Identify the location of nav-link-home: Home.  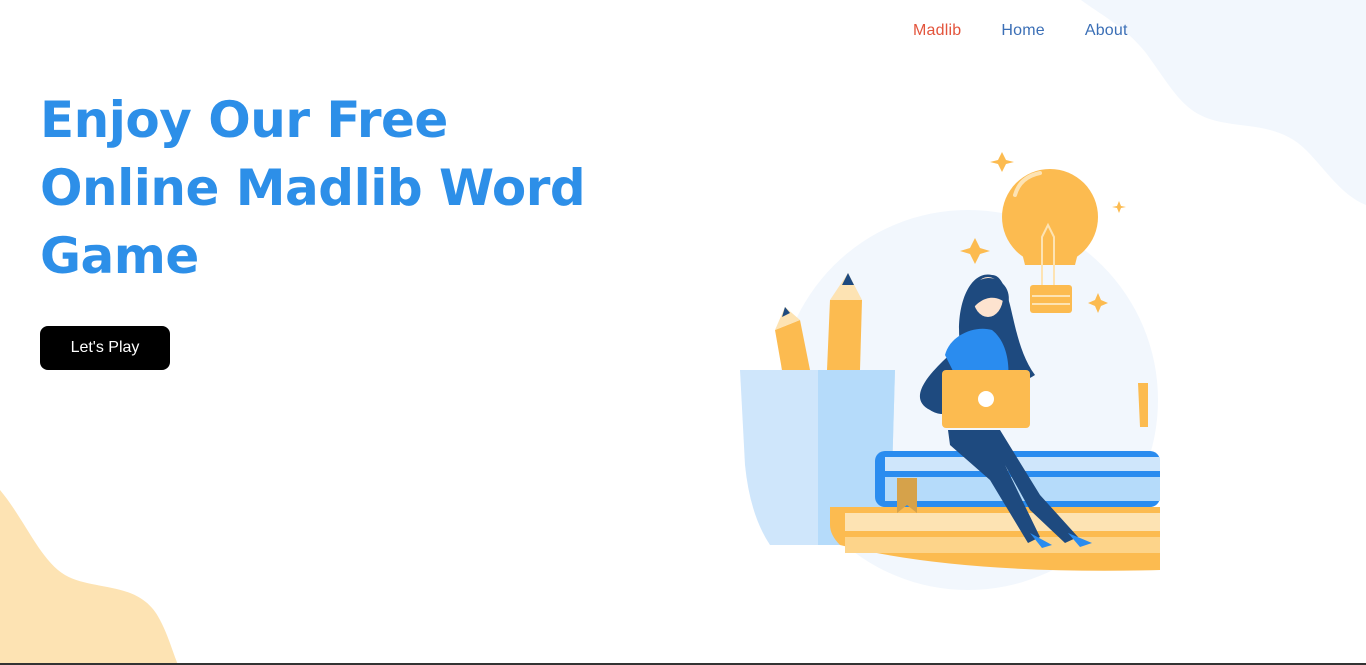
(1022, 31).